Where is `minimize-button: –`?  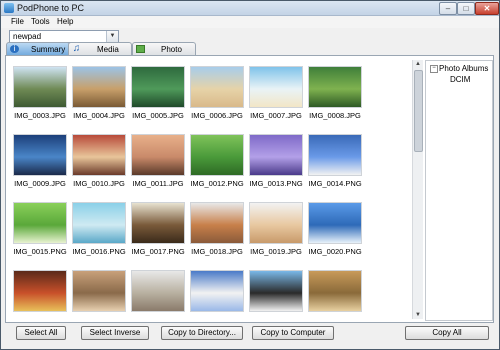
minimize-button: – is located at coordinates (448, 8).